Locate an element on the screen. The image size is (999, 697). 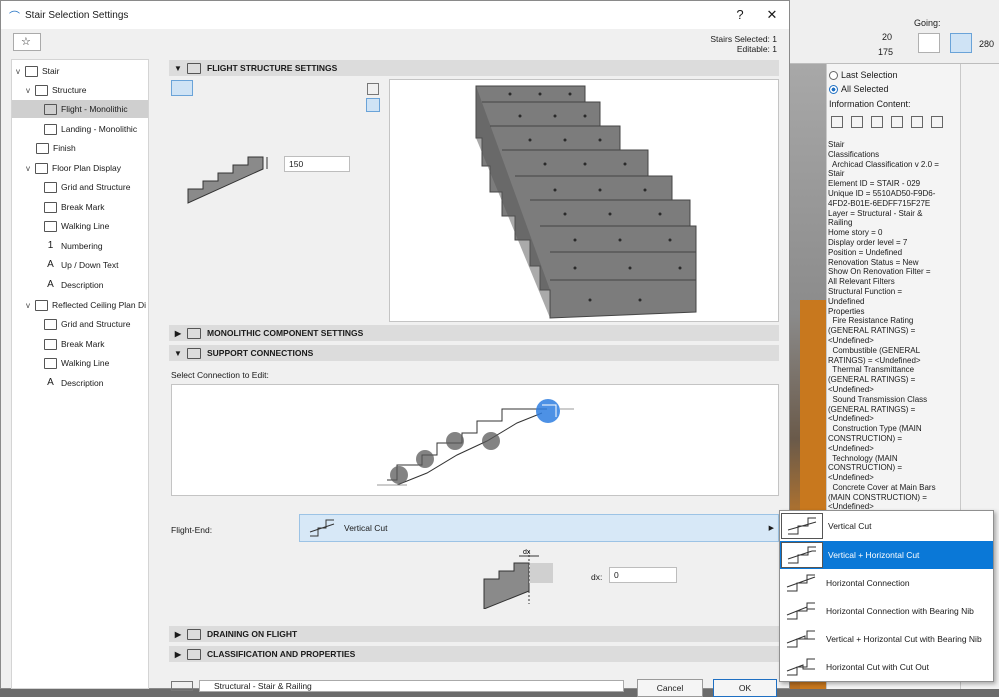
flight-type-1-icon is located at coordinates (182, 88).